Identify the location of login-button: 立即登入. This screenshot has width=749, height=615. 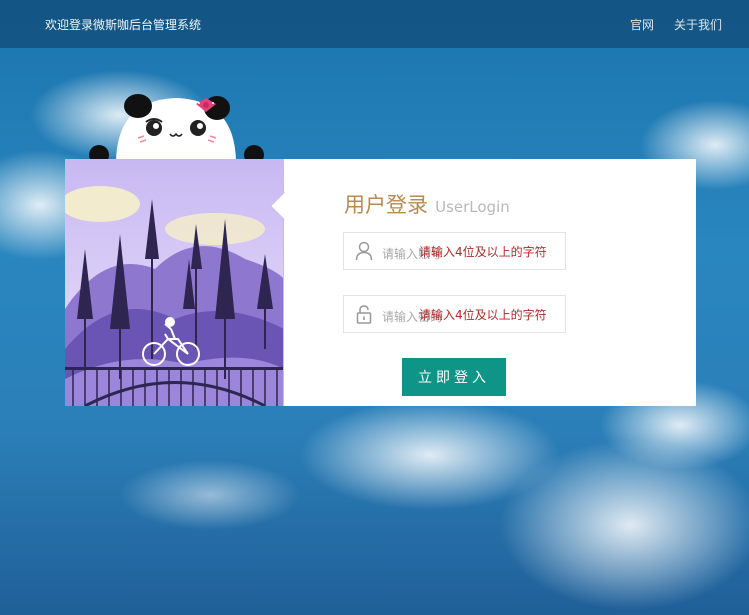
(454, 377).